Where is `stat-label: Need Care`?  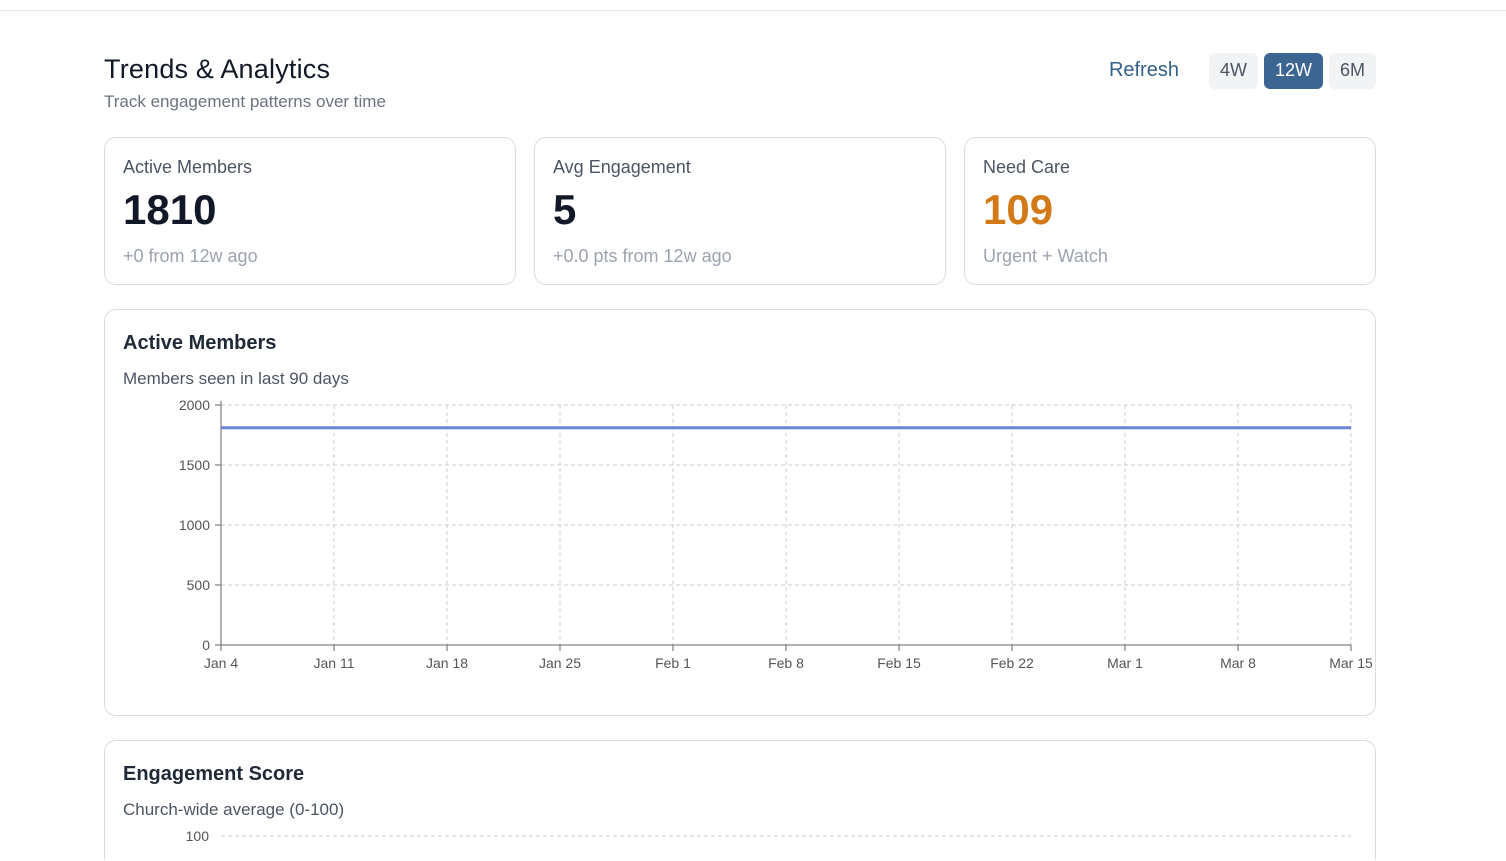
stat-label: Need Care is located at coordinates (1027, 167).